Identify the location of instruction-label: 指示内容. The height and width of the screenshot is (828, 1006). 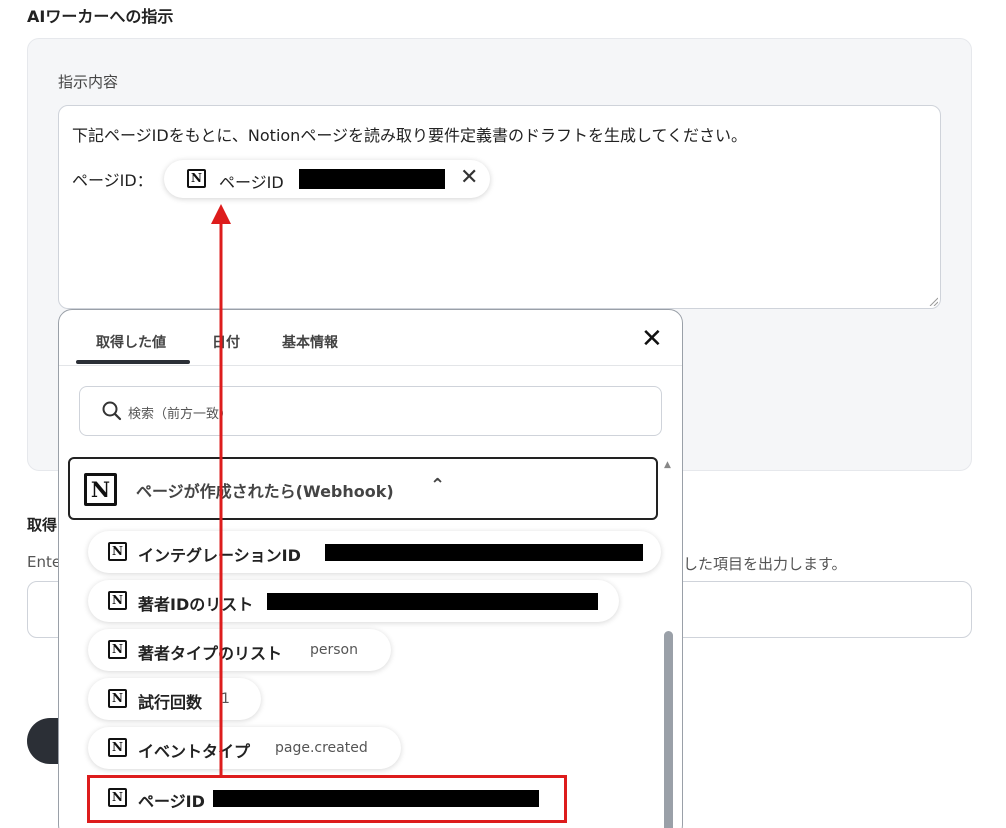
(88, 82).